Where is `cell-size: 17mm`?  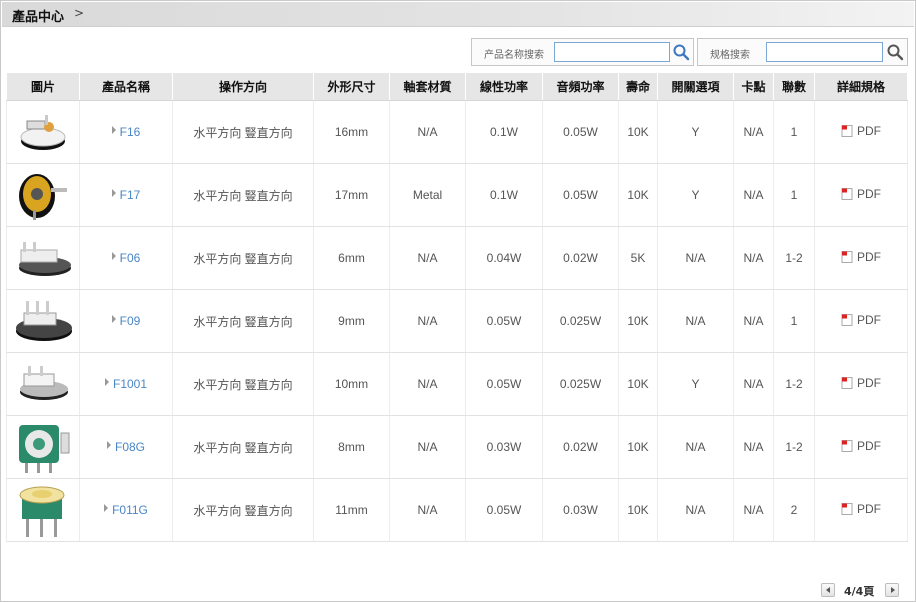 cell-size: 17mm is located at coordinates (351, 195).